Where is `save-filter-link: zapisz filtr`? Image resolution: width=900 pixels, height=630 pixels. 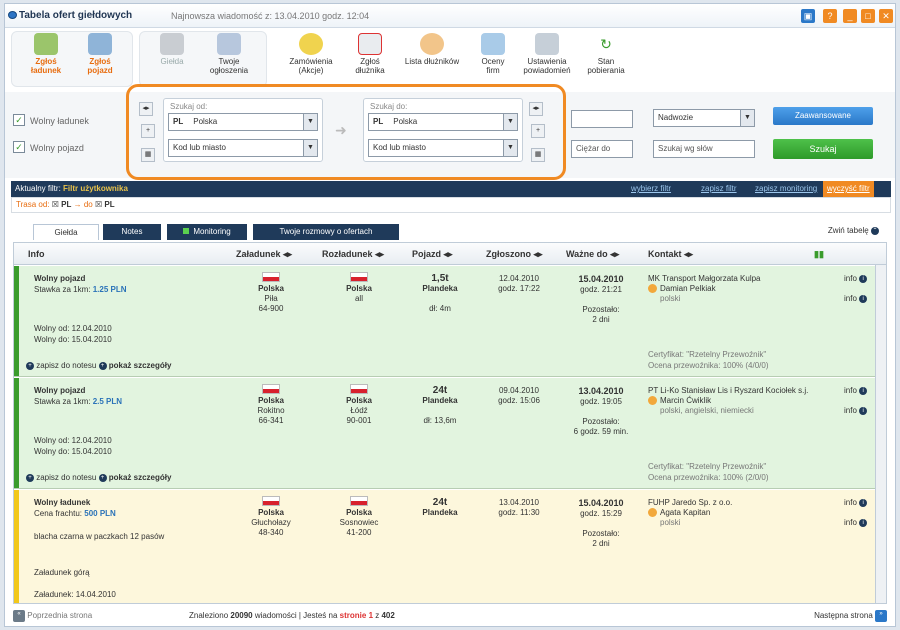 save-filter-link: zapisz filtr is located at coordinates (719, 189).